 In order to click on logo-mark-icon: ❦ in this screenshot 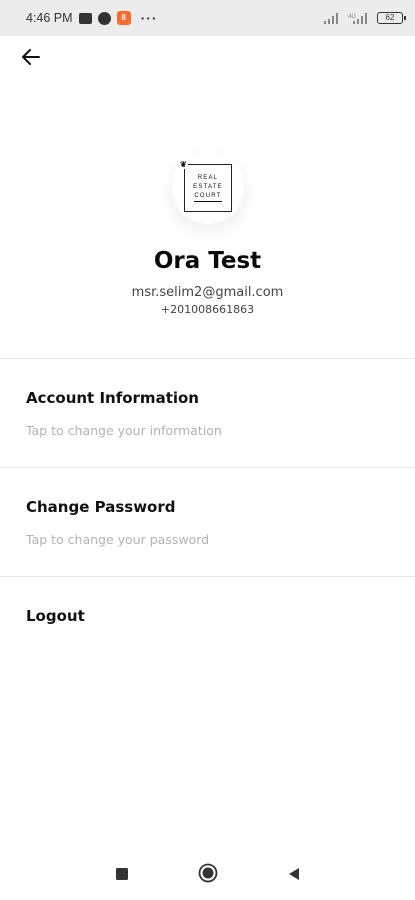, I will do `click(184, 164)`.